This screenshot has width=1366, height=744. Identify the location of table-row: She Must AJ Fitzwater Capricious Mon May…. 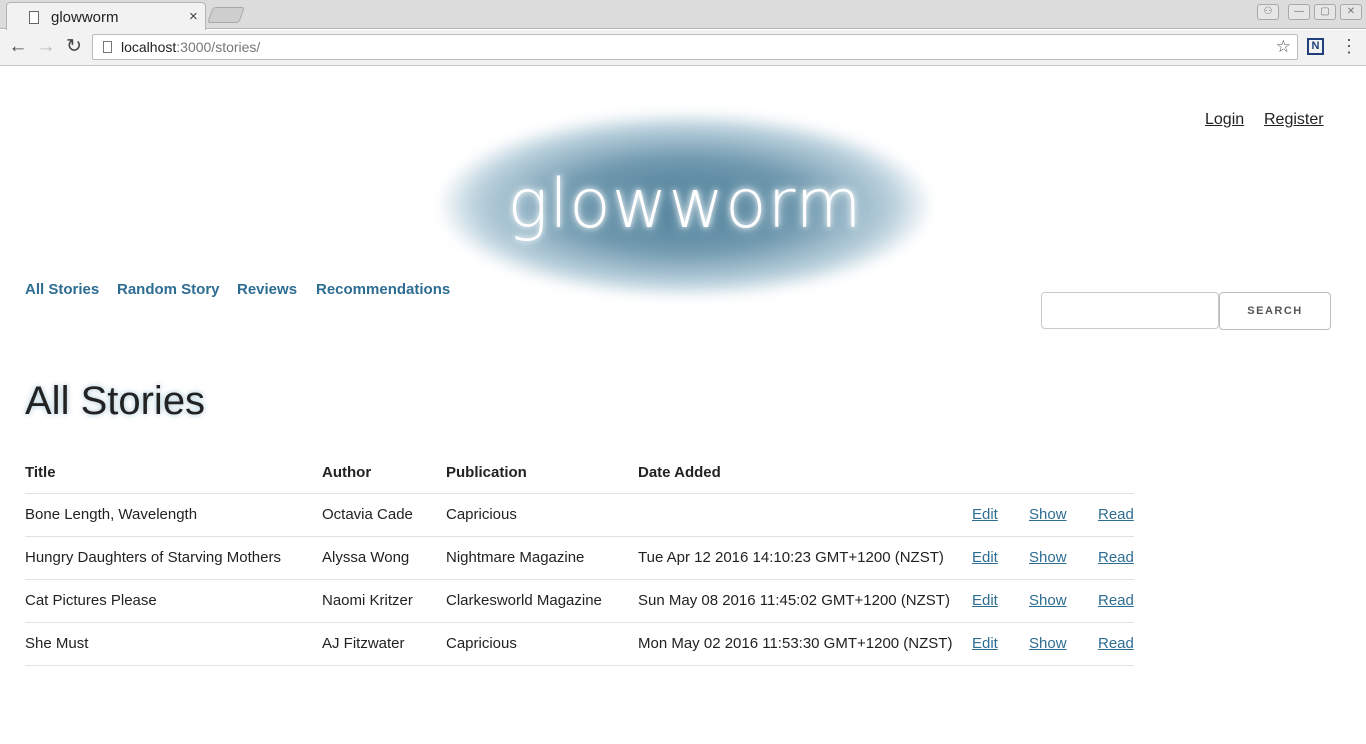
(579, 644).